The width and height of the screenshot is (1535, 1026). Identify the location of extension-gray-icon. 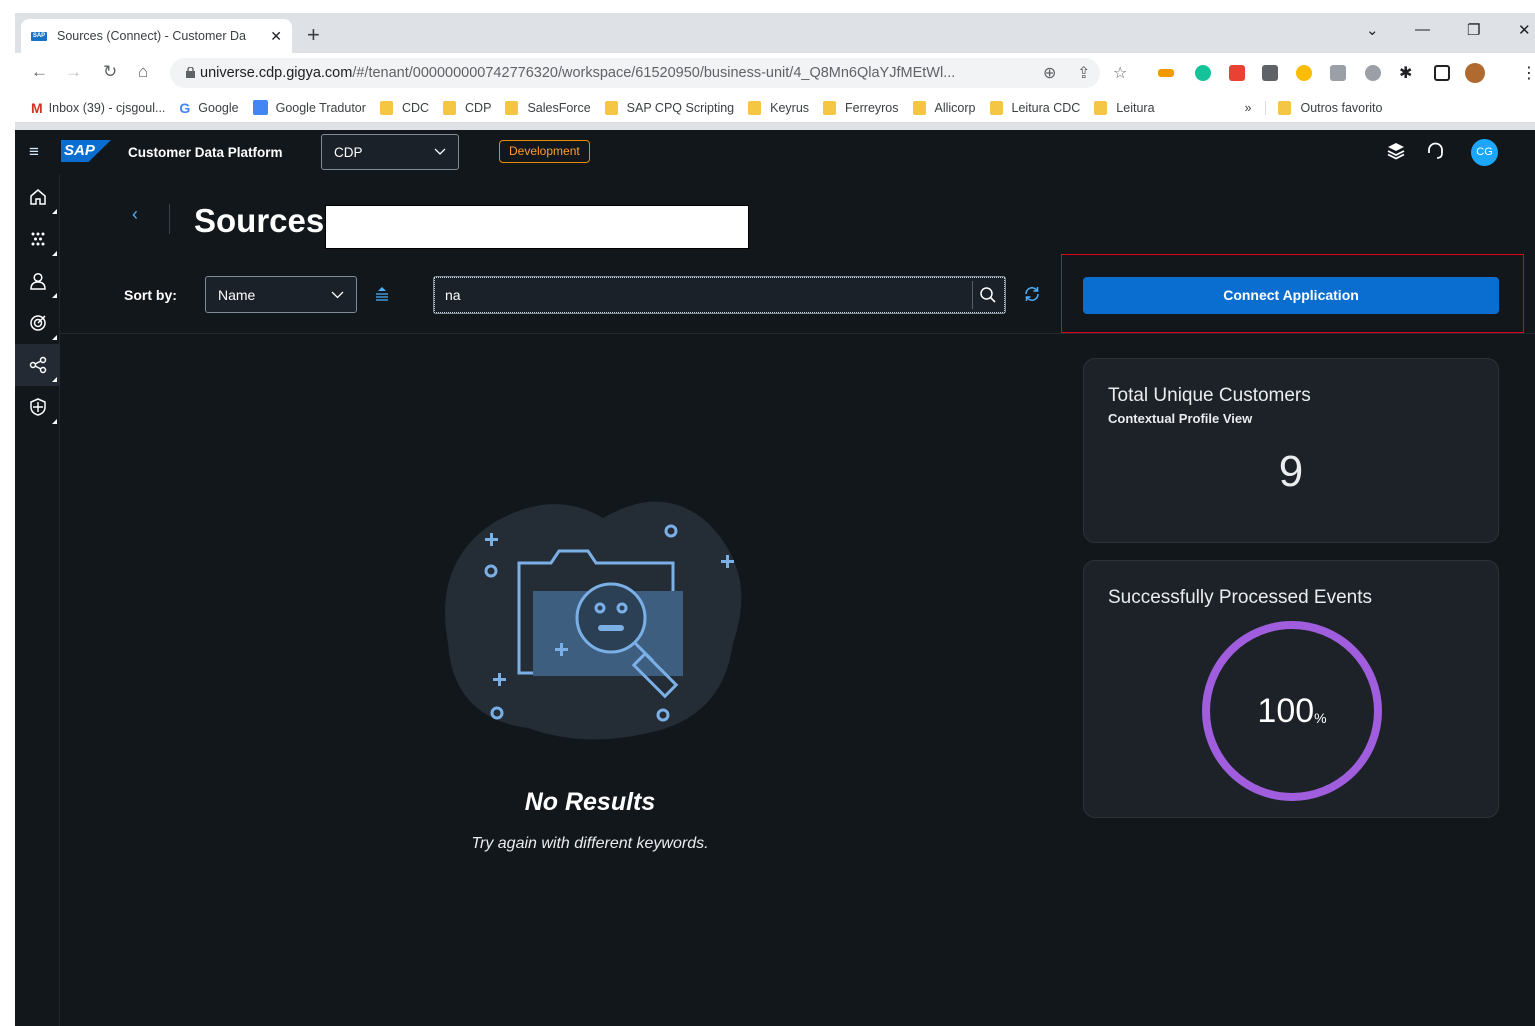
(1270, 73).